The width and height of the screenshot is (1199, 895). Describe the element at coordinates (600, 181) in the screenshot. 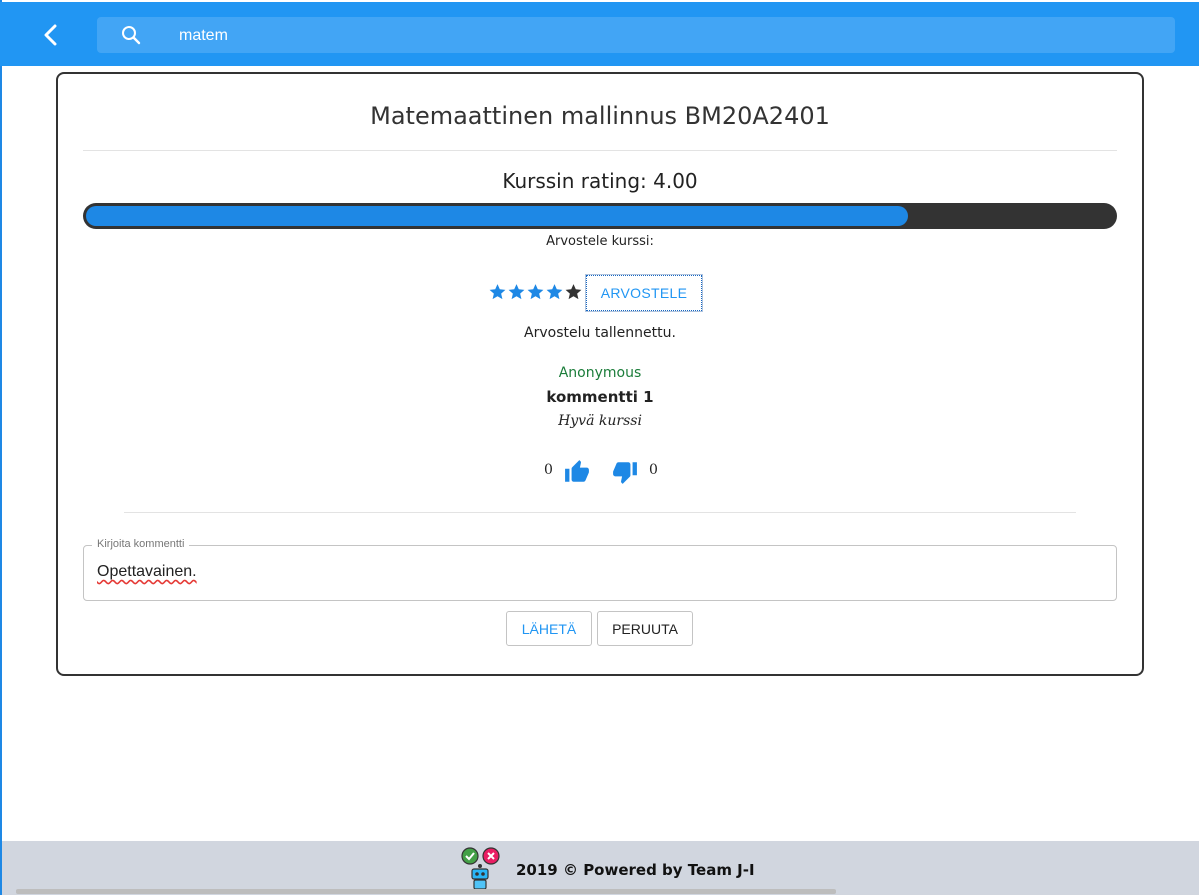

I see `course-rating-label: Kurssin rating: 4.00` at that location.